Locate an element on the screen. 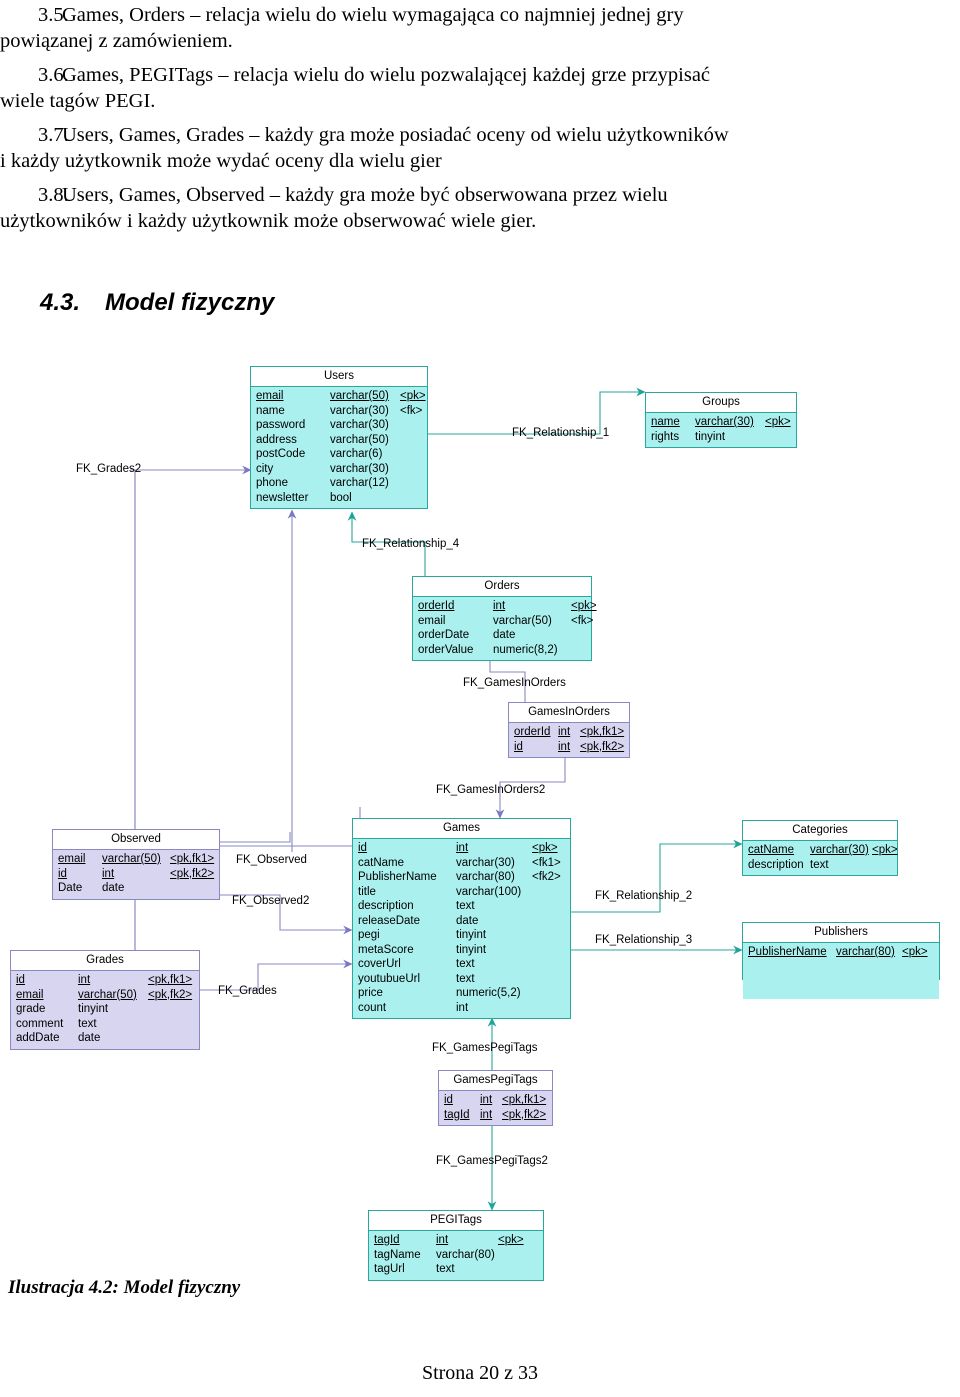 The height and width of the screenshot is (1397, 960). entity-column-row: catName varchar(30) <pk> is located at coordinates (823, 850).